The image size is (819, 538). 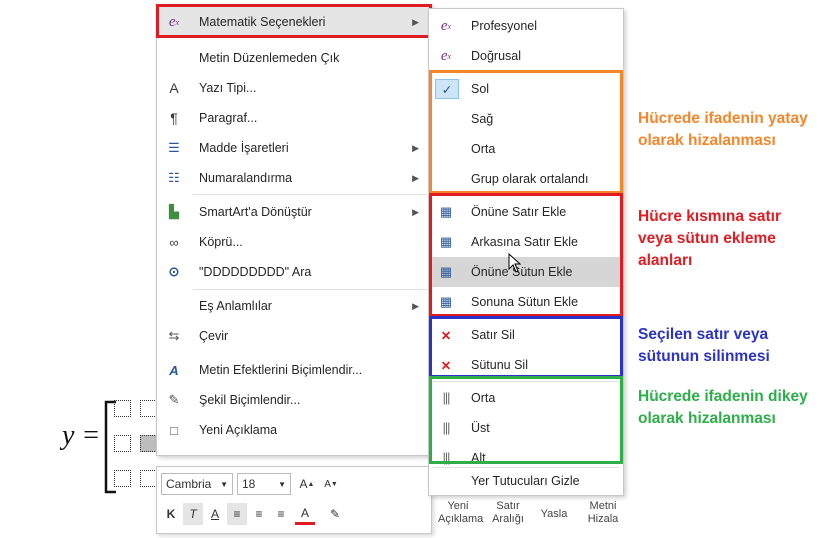 I want to click on toolbar-button-align-text: Metni Hizala, so click(x=603, y=513).